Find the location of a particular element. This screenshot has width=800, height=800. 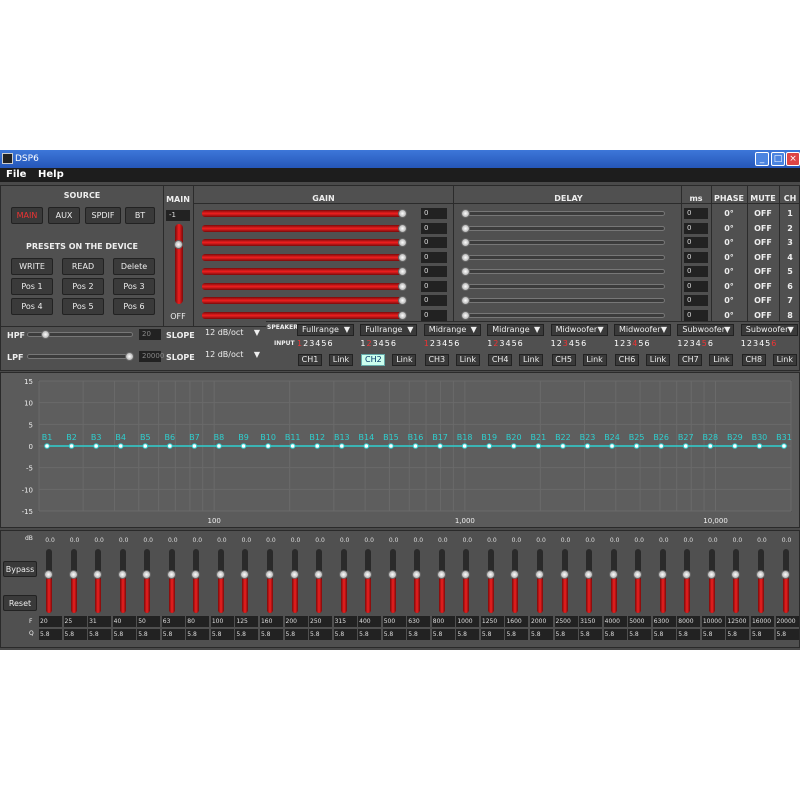

lpf-slider-knob is located at coordinates (129, 356).